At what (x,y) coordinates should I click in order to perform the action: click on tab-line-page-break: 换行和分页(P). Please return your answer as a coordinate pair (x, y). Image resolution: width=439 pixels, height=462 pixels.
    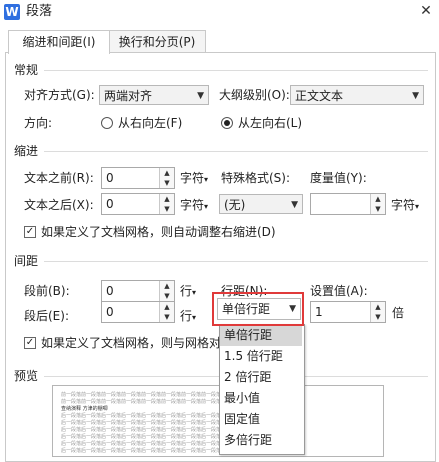
    Looking at the image, I should click on (157, 41).